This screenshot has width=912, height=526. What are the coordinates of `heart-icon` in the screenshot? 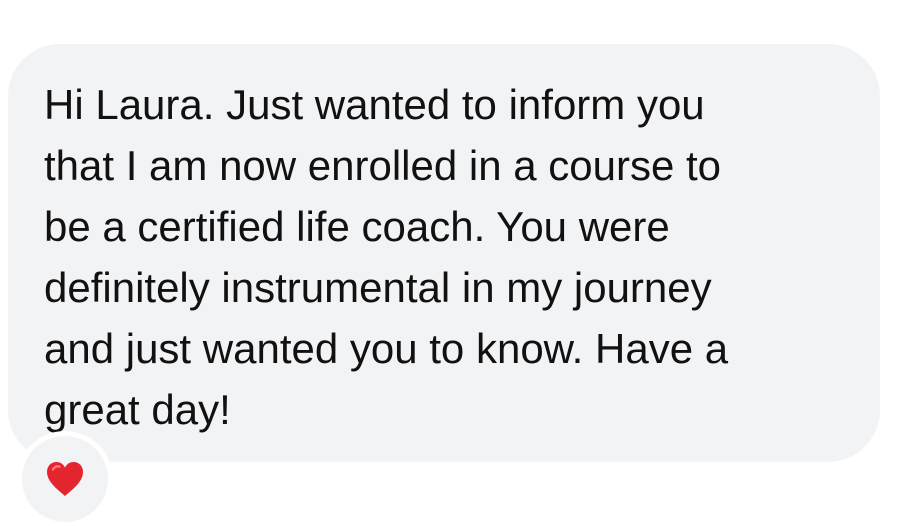 It's located at (65, 479).